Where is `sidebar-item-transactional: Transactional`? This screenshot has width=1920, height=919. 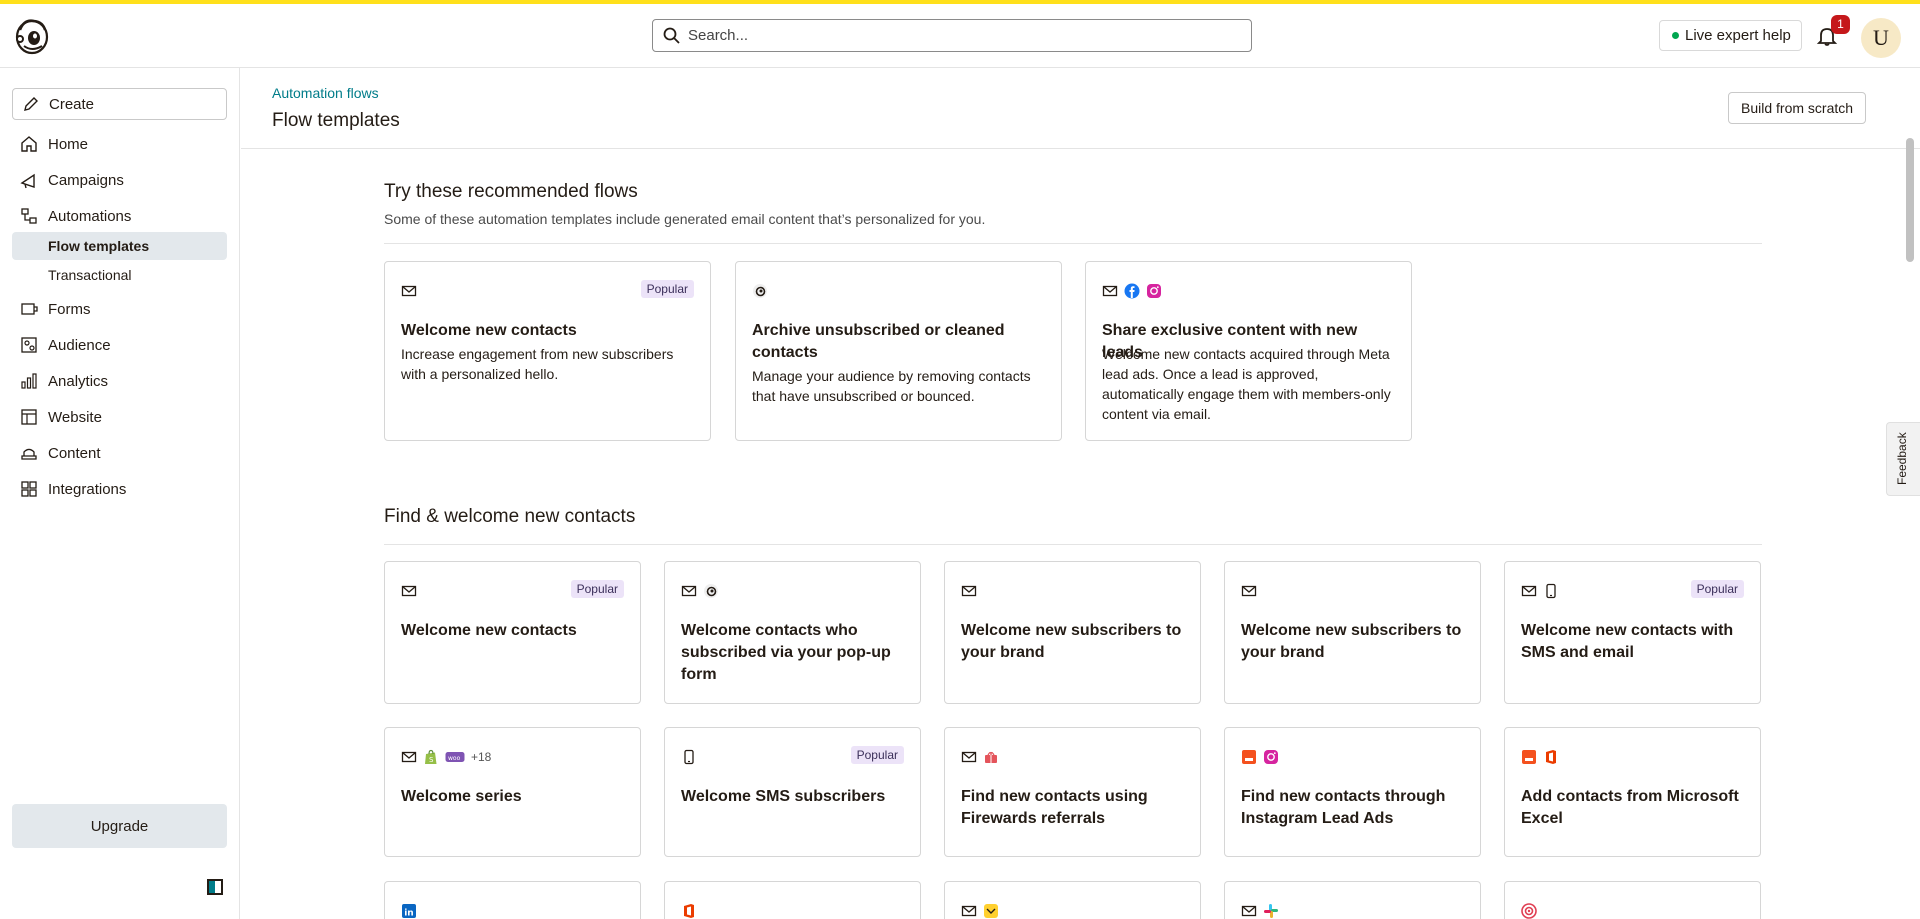
sidebar-item-transactional: Transactional is located at coordinates (119, 275).